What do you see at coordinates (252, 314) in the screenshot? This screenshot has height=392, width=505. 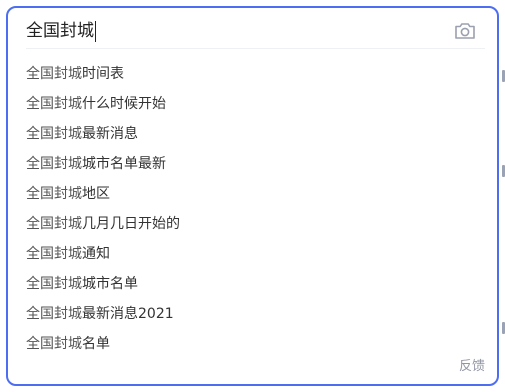 I see `suggestion-item: 全国封城最新消息2021` at bounding box center [252, 314].